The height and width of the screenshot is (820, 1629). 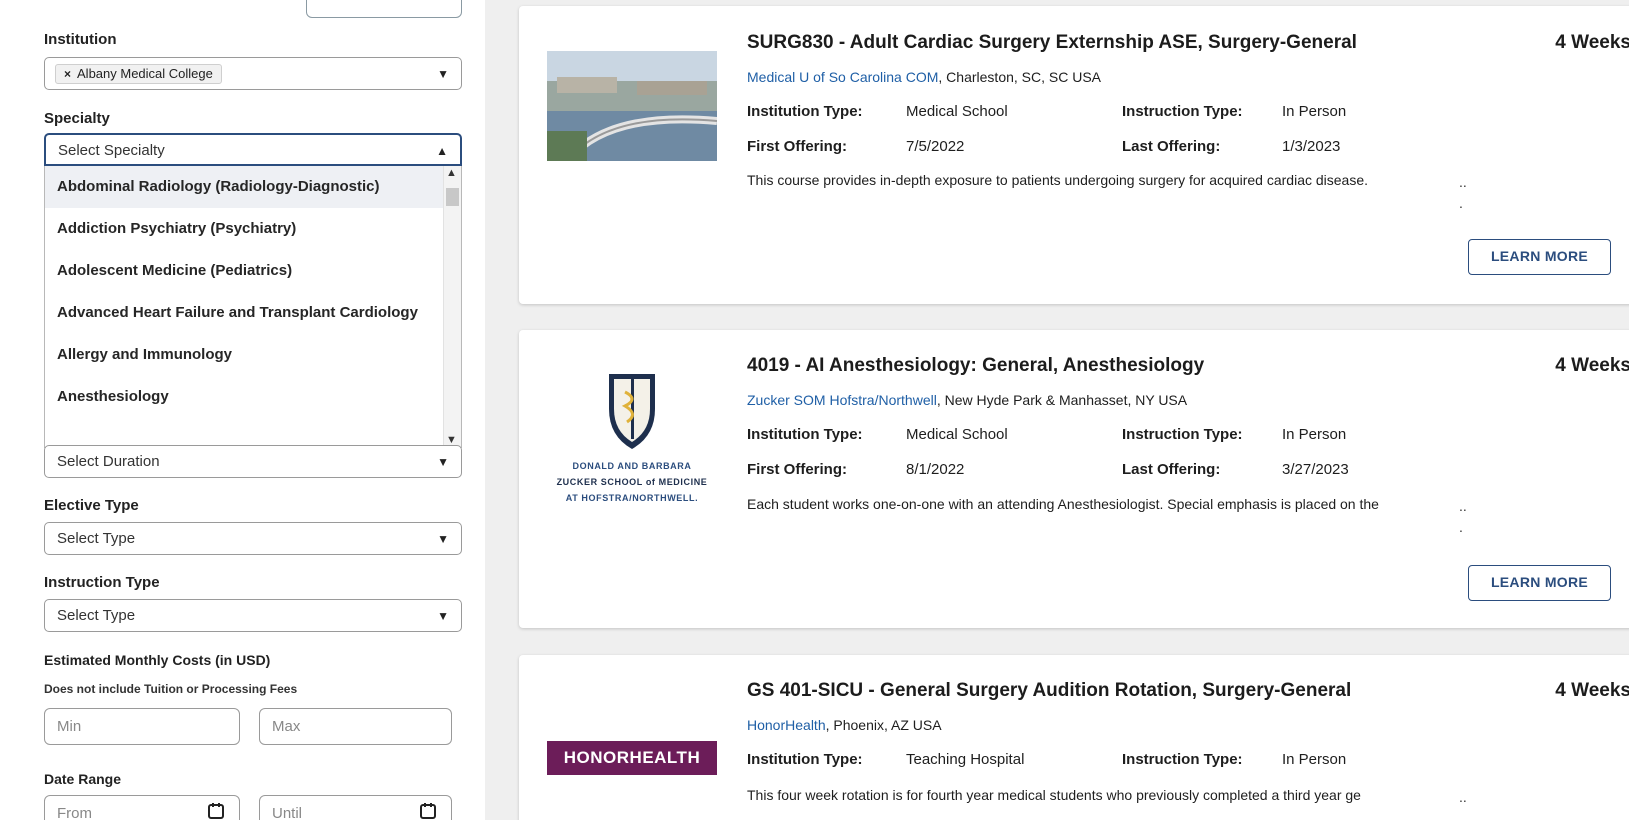 What do you see at coordinates (253, 149) in the screenshot?
I see `specialty-select: Select Specialty ▲` at bounding box center [253, 149].